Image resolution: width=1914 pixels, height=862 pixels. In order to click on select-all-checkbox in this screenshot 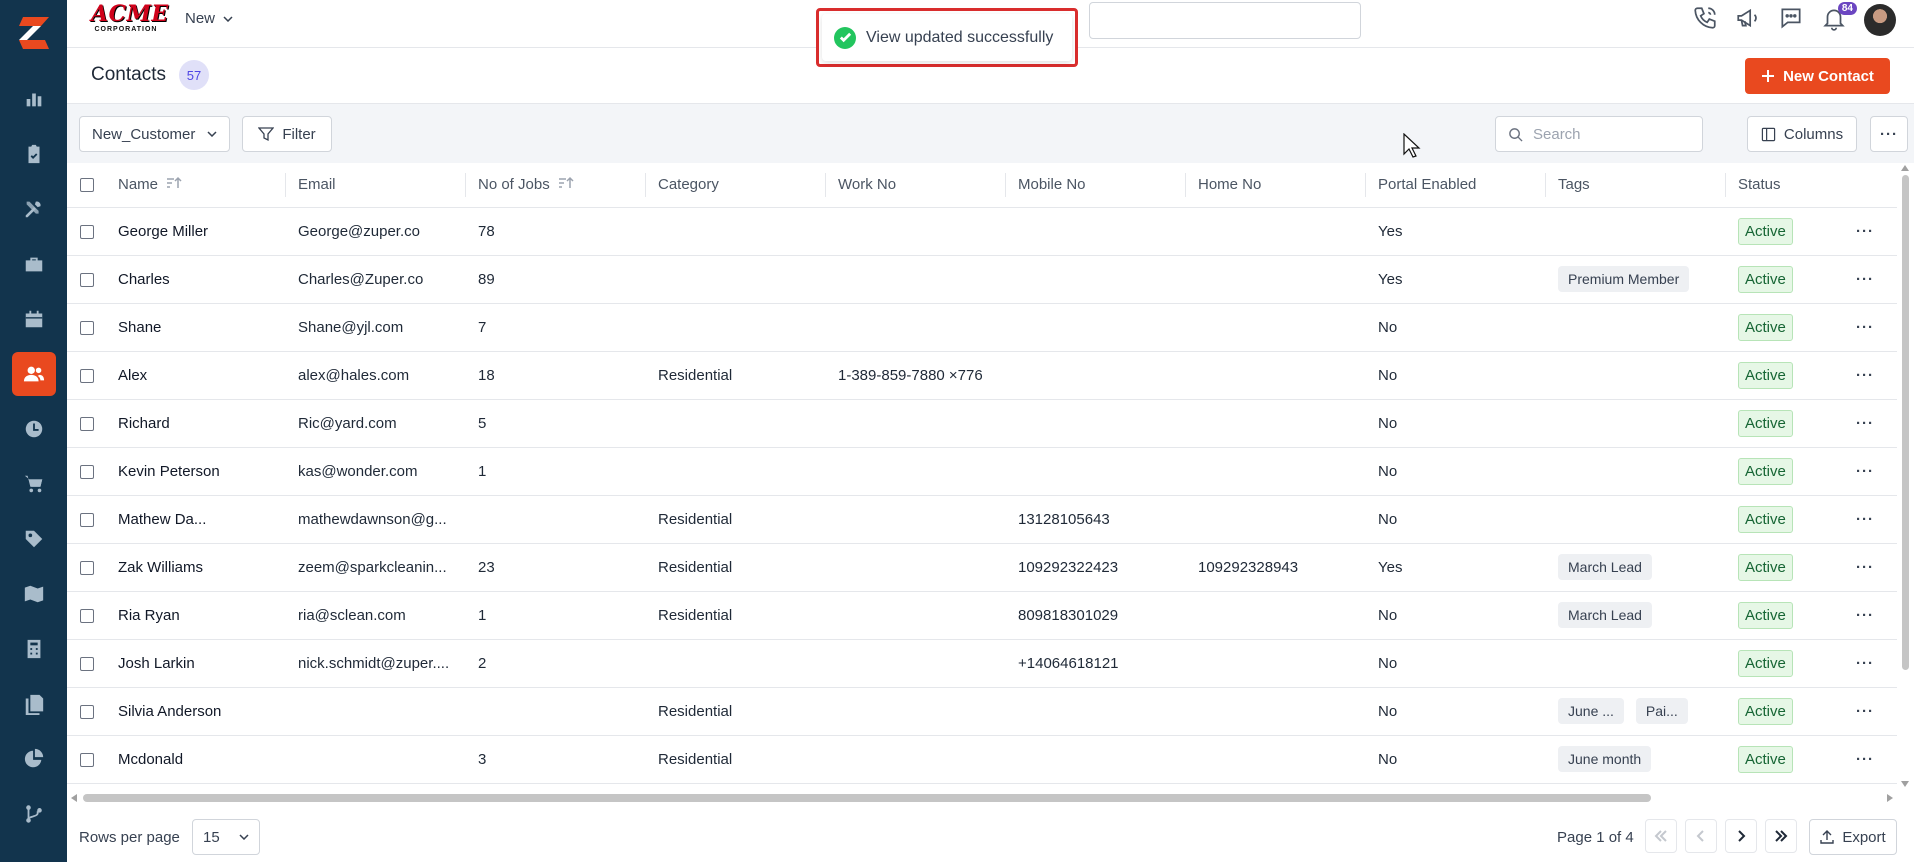, I will do `click(86, 185)`.